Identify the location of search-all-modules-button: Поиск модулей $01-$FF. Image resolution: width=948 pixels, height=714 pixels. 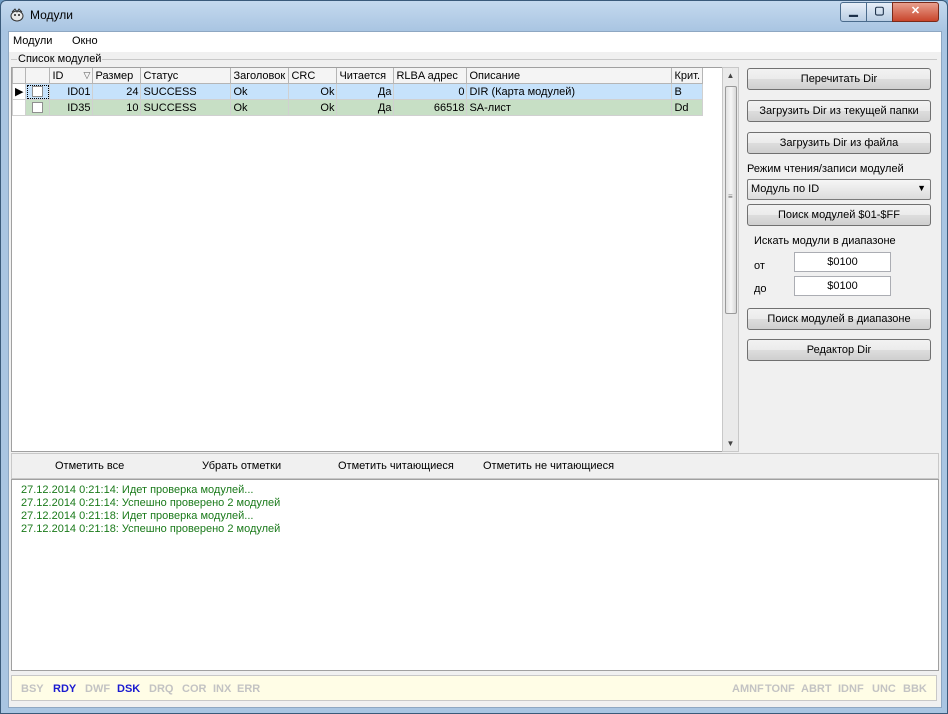
(839, 215).